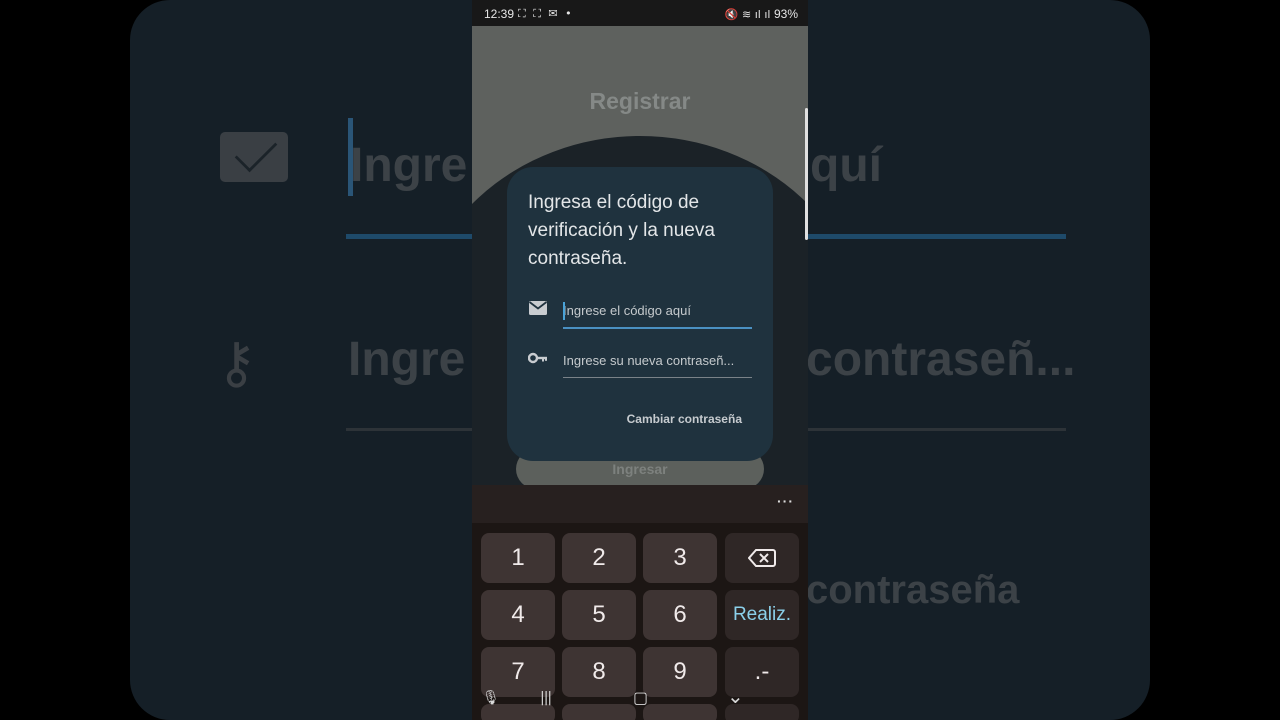 The width and height of the screenshot is (1280, 720). What do you see at coordinates (599, 558) in the screenshot?
I see `key-2: 2` at bounding box center [599, 558].